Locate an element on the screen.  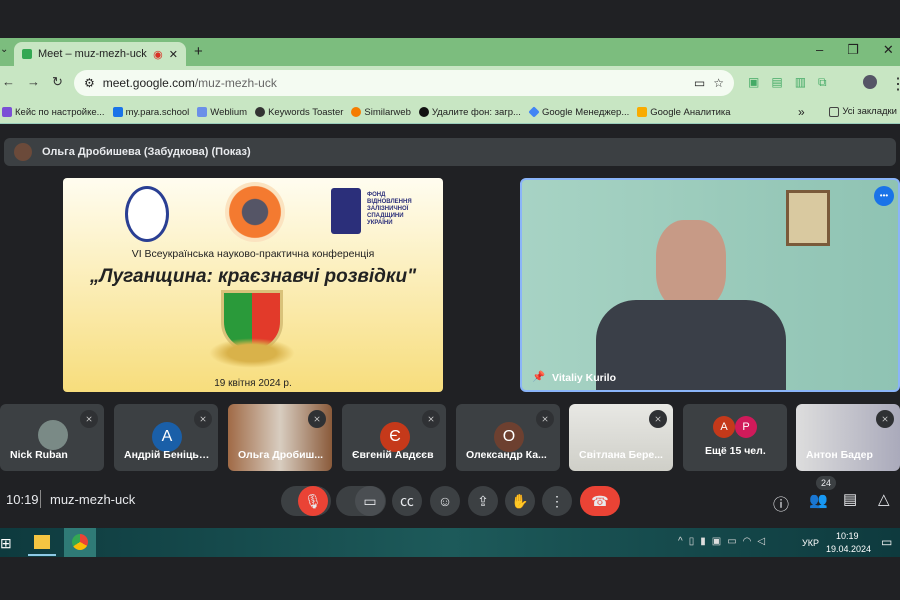
participant-tile: ⨯ Nick Ruban is located at coordinates (52, 437).